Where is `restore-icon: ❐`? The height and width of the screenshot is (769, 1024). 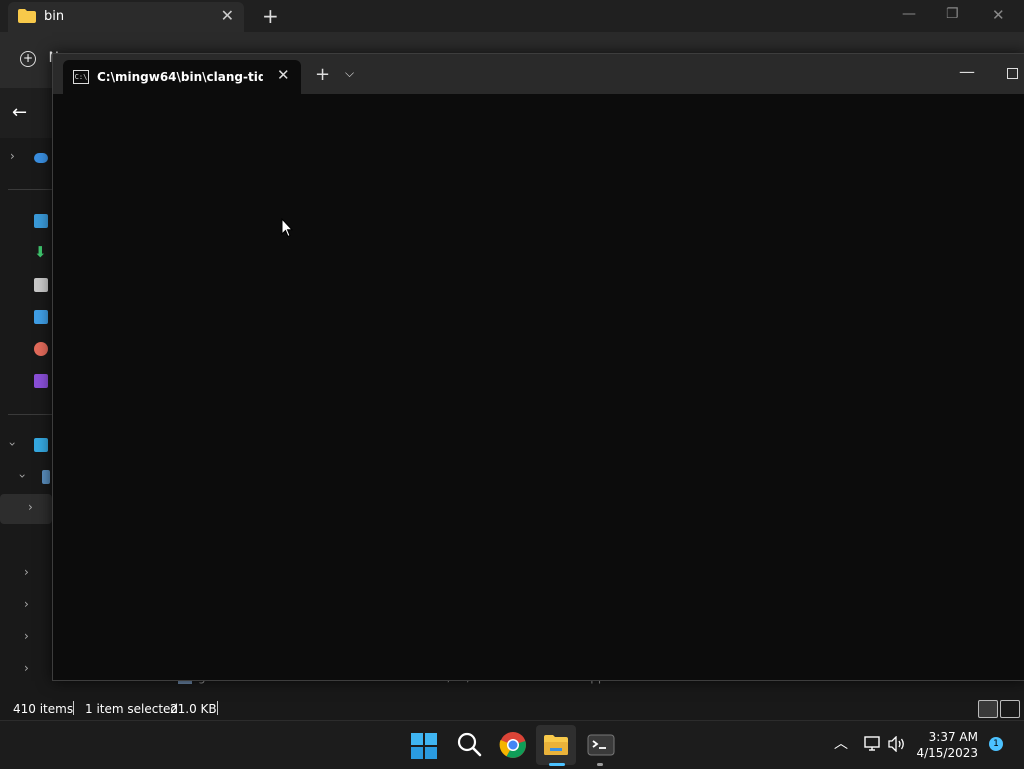 restore-icon: ❐ is located at coordinates (952, 14).